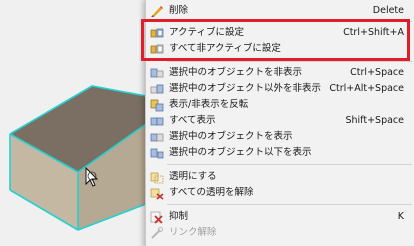 This screenshot has width=414, height=246. What do you see at coordinates (245, 88) in the screenshot?
I see `menu-item-label: 選択中のオブジェクト以外を非表示` at bounding box center [245, 88].